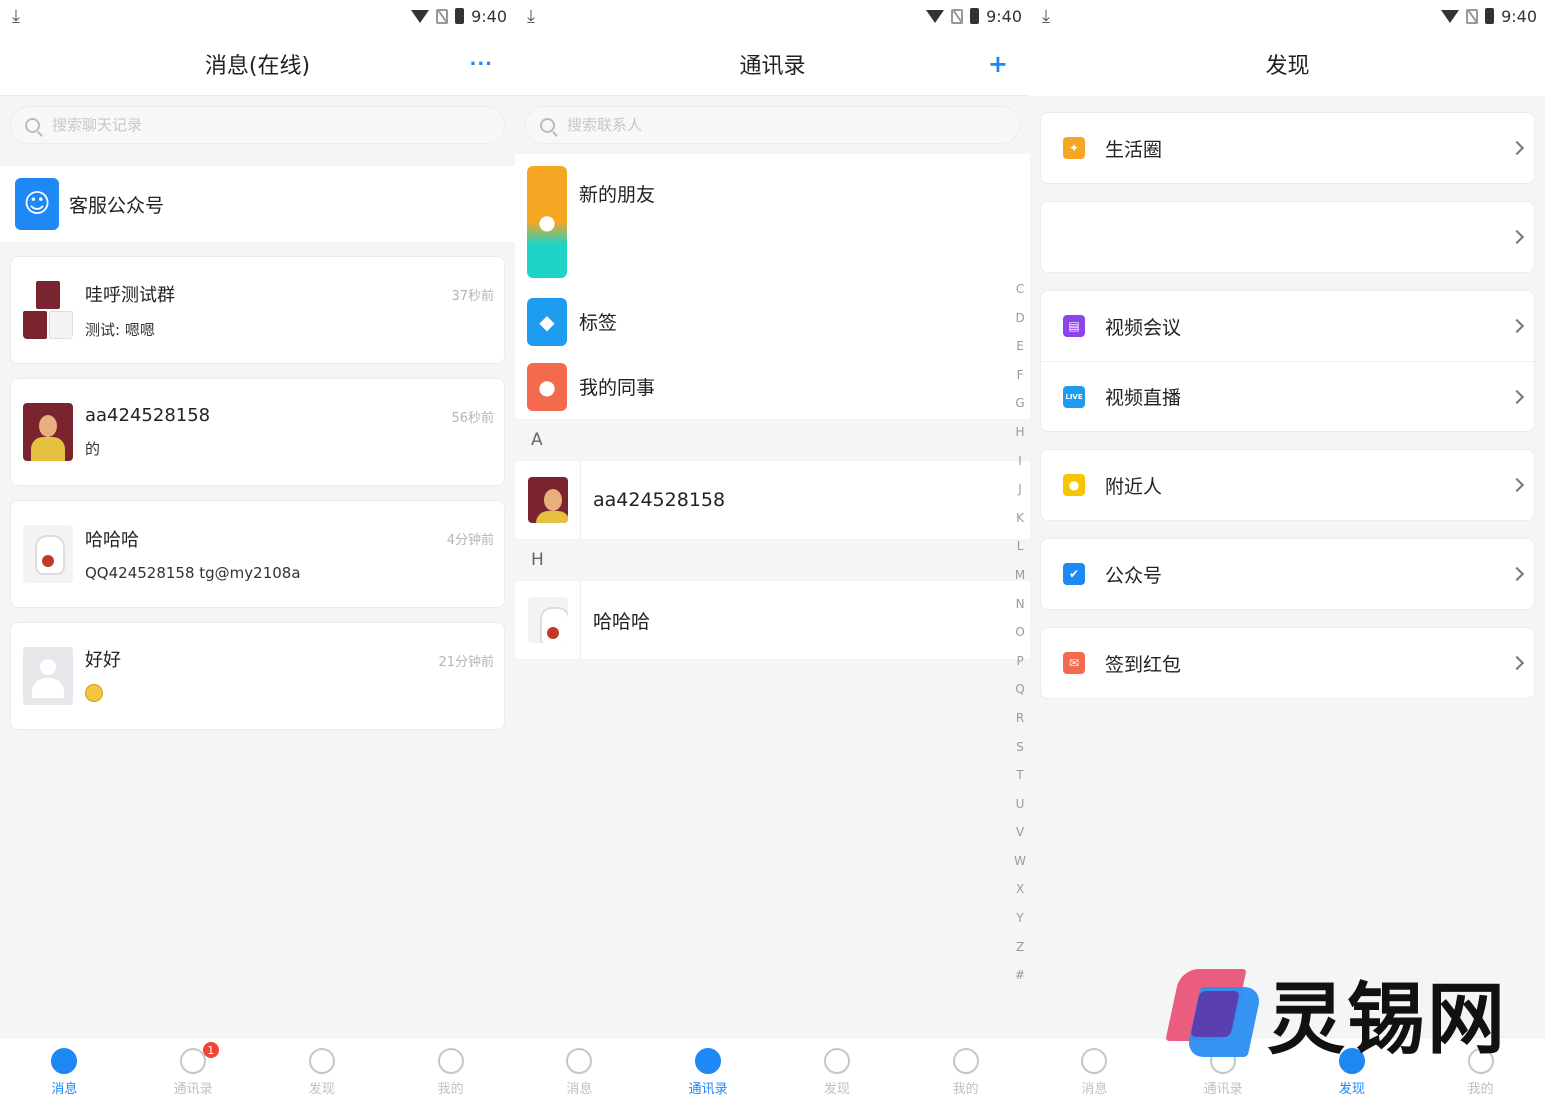 The width and height of the screenshot is (1545, 1107). I want to click on alphabet-letter: D, so click(1019, 318).